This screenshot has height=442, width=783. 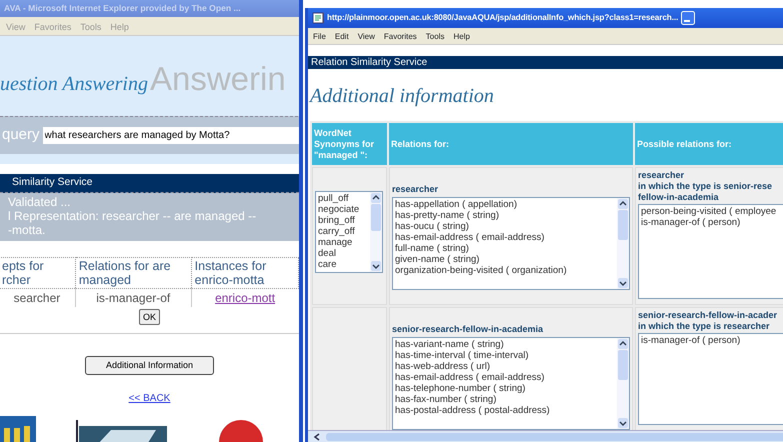 What do you see at coordinates (341, 36) in the screenshot?
I see `menu-item: Edit` at bounding box center [341, 36].